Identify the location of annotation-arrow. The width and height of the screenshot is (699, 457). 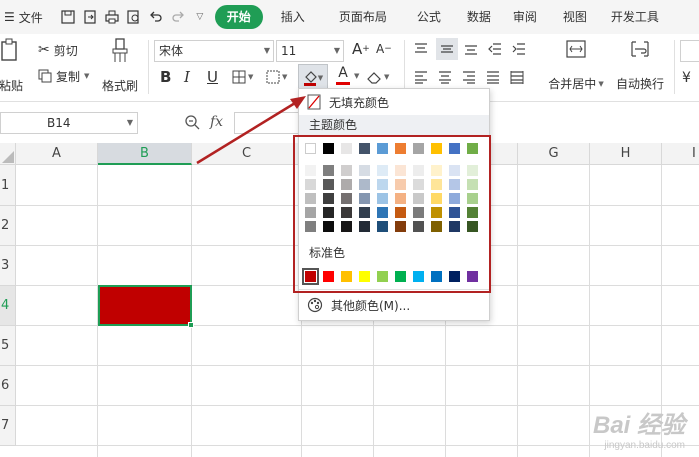
(251, 130).